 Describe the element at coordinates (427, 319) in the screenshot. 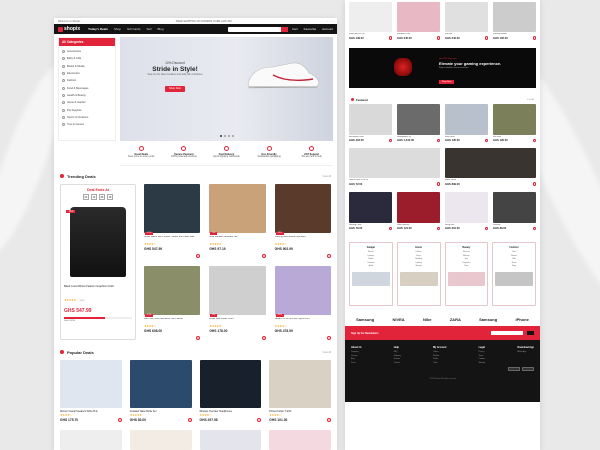

I see `brand-logo: Nike` at that location.